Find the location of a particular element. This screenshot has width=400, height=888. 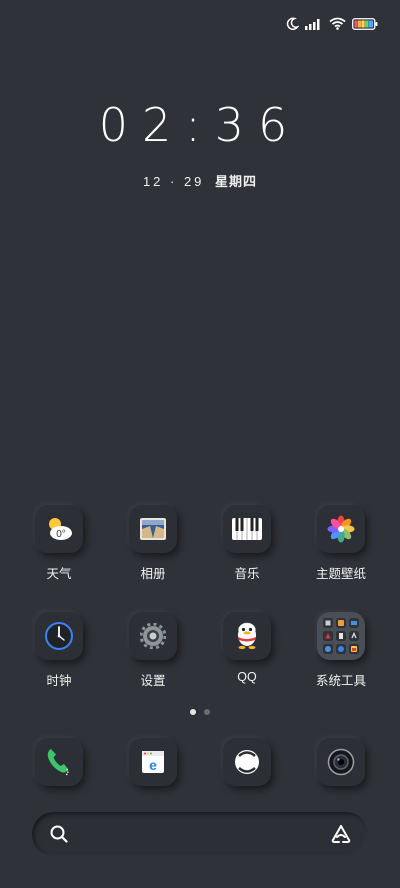

moon-icon is located at coordinates (292, 26).